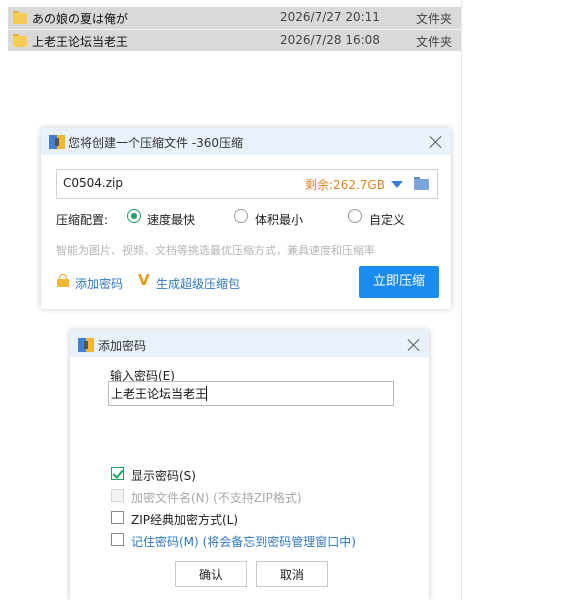 This screenshot has width=574, height=600. I want to click on cancel-button: 取消, so click(292, 574).